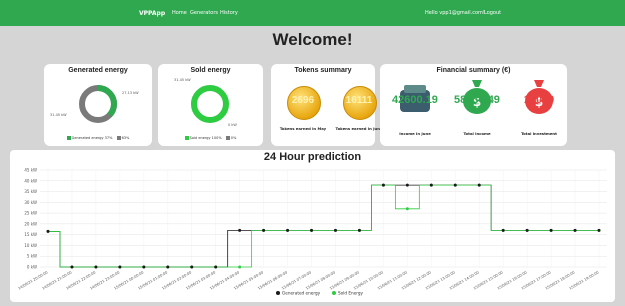  What do you see at coordinates (492, 13) in the screenshot?
I see `logout-link: Logout` at bounding box center [492, 13].